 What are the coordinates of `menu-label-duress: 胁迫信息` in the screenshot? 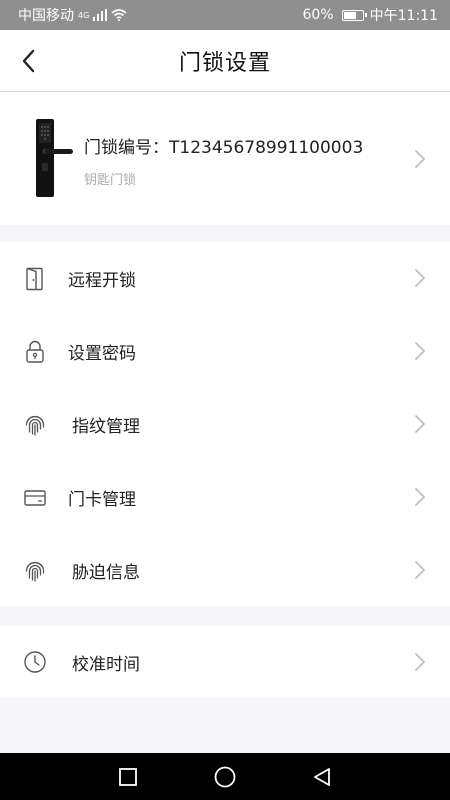 It's located at (106, 573).